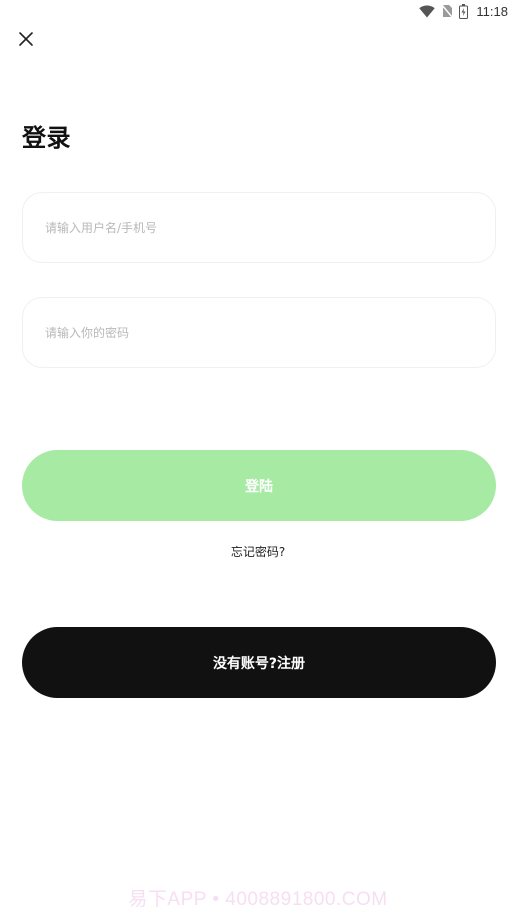 Image resolution: width=516 pixels, height=919 pixels. I want to click on forgot-password-label: 忘记密码?, so click(258, 552).